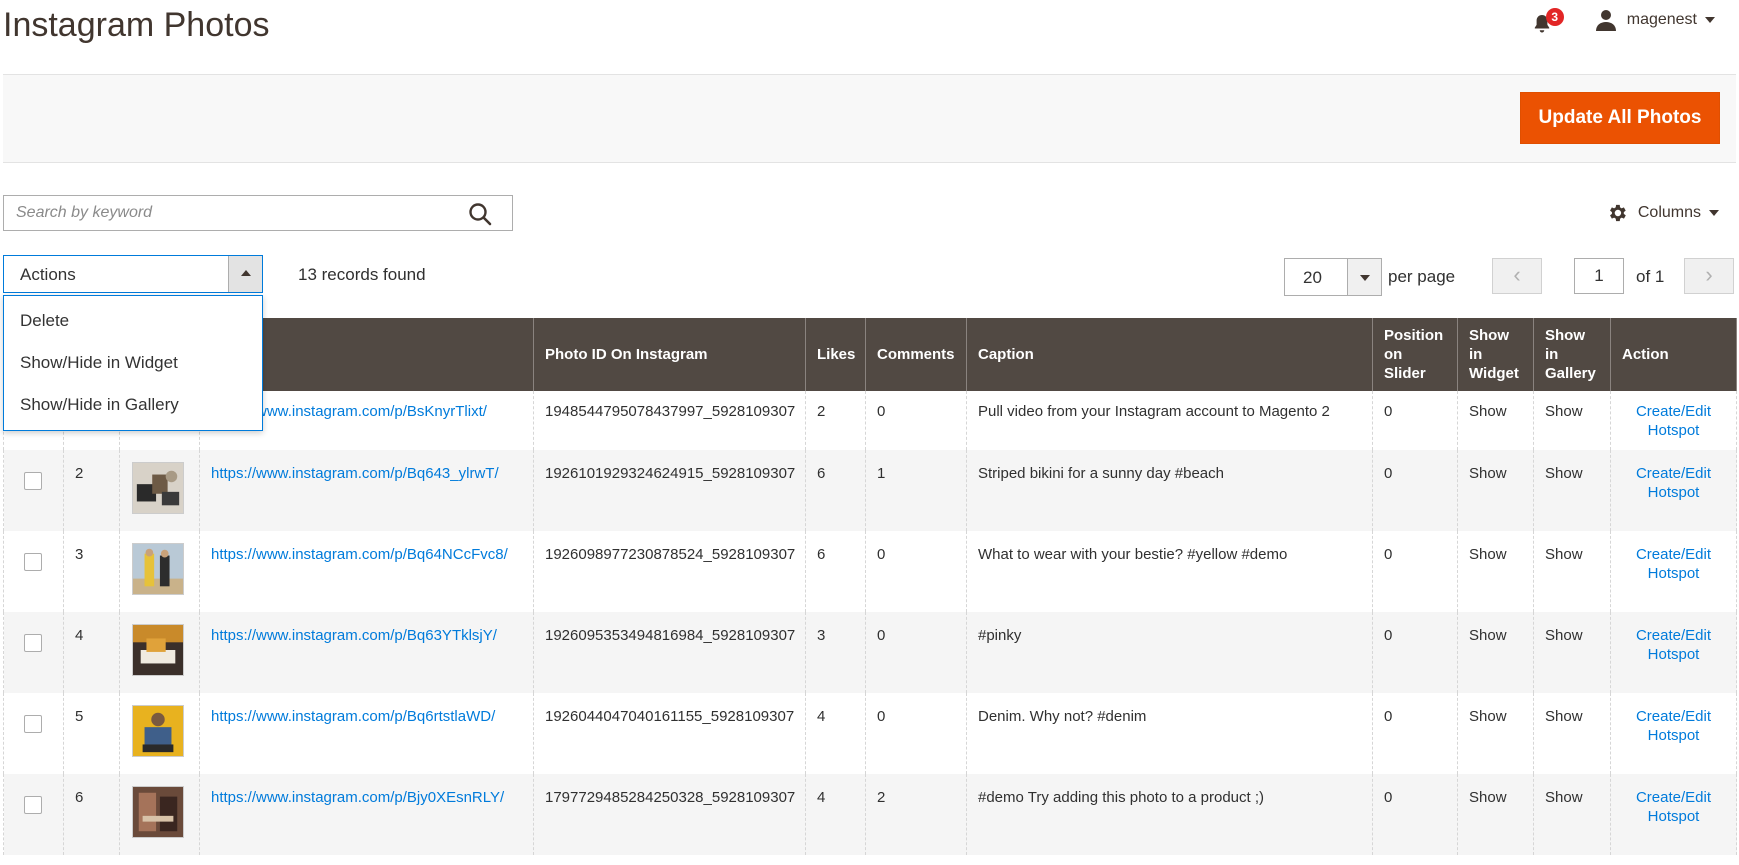  Describe the element at coordinates (835, 420) in the screenshot. I see `cell-likes: 2` at that location.